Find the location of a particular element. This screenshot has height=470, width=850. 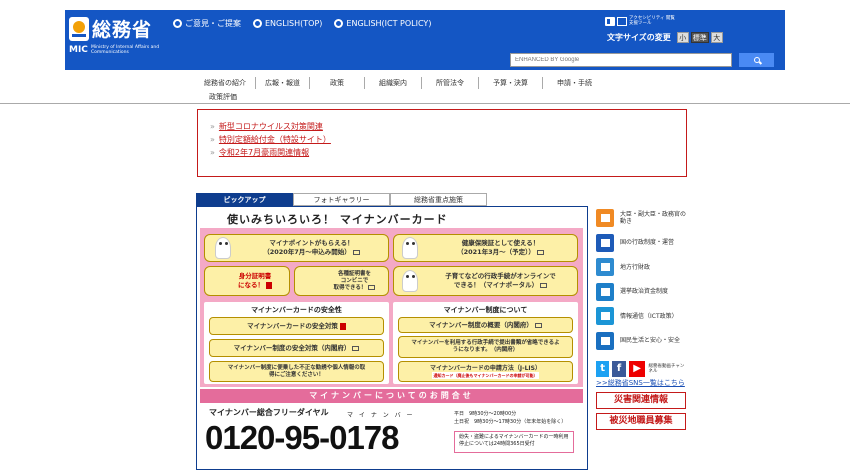

tab-pickup: ピックアップ is located at coordinates (244, 199).